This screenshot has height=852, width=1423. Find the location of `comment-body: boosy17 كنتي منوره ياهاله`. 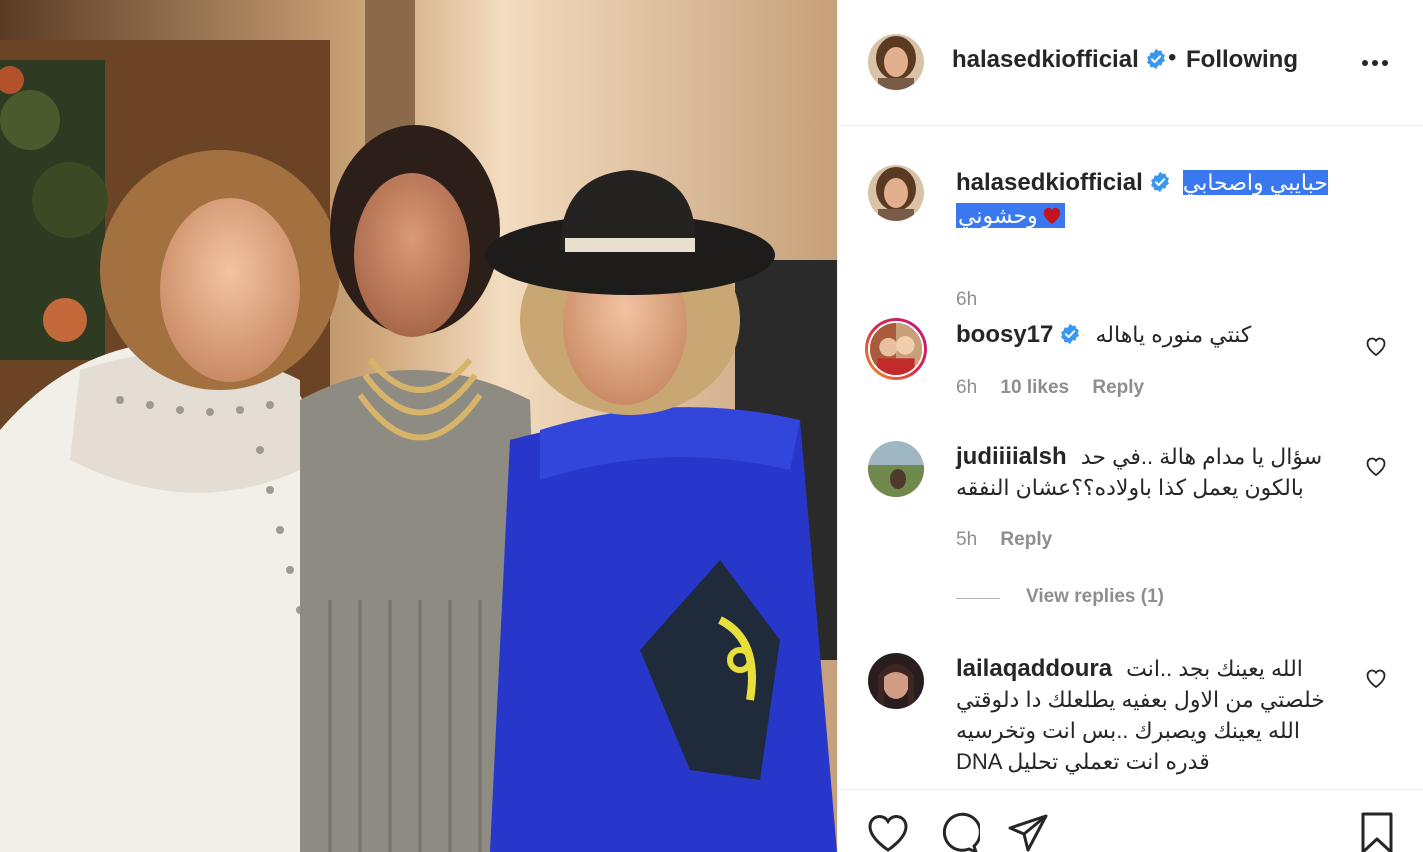

comment-body: boosy17 كنتي منوره ياهاله is located at coordinates (1156, 334).